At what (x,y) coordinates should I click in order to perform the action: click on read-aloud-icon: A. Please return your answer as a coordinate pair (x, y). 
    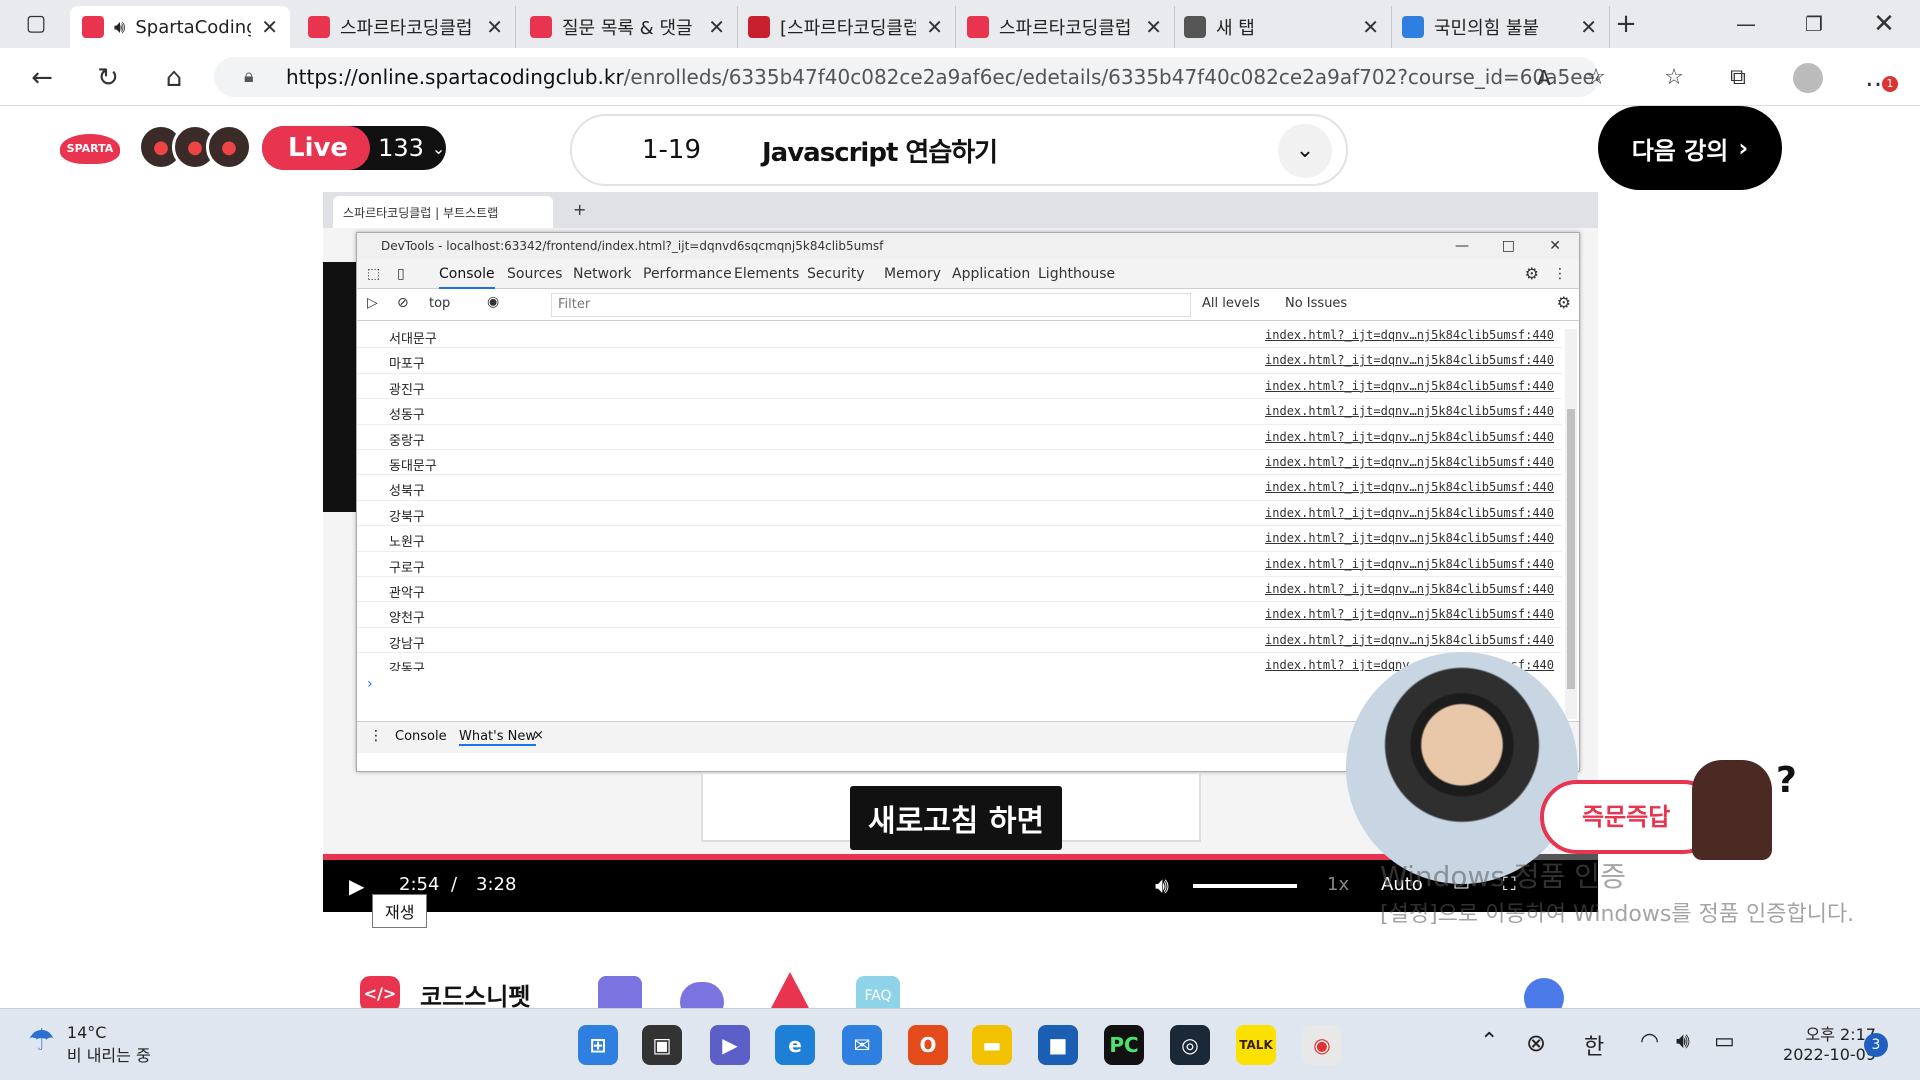
    Looking at the image, I should click on (1544, 78).